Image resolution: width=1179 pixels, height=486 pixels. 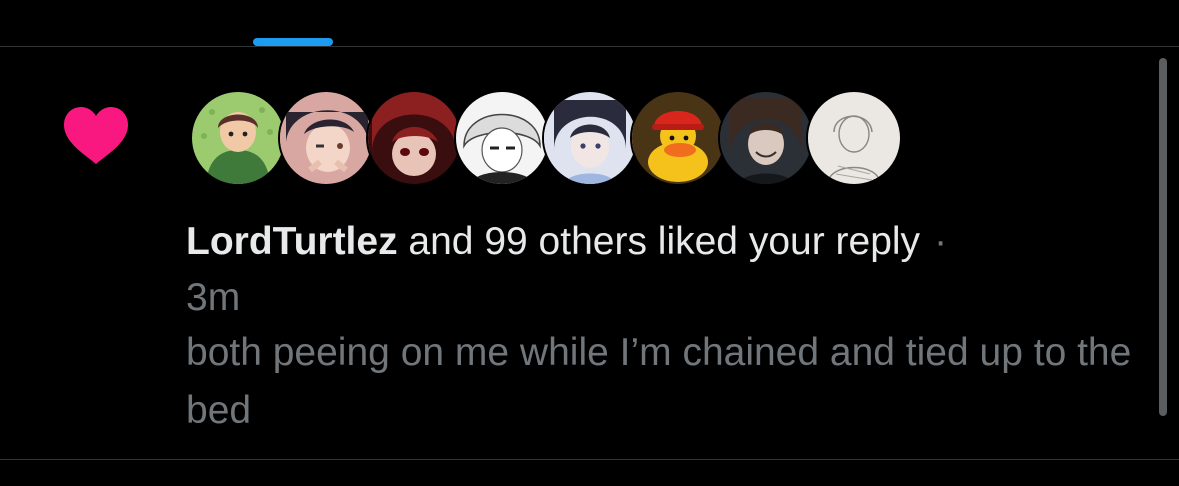 I want to click on active-tab-indicator, so click(x=293, y=42).